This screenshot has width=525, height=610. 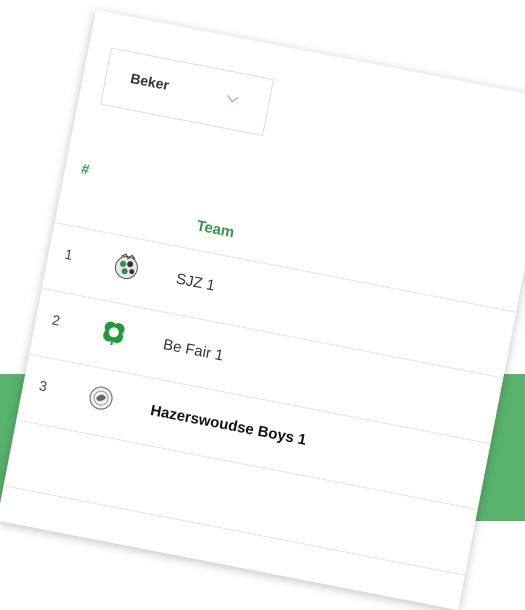 I want to click on team-name: Hazerswoudse Boys 1, so click(x=228, y=425).